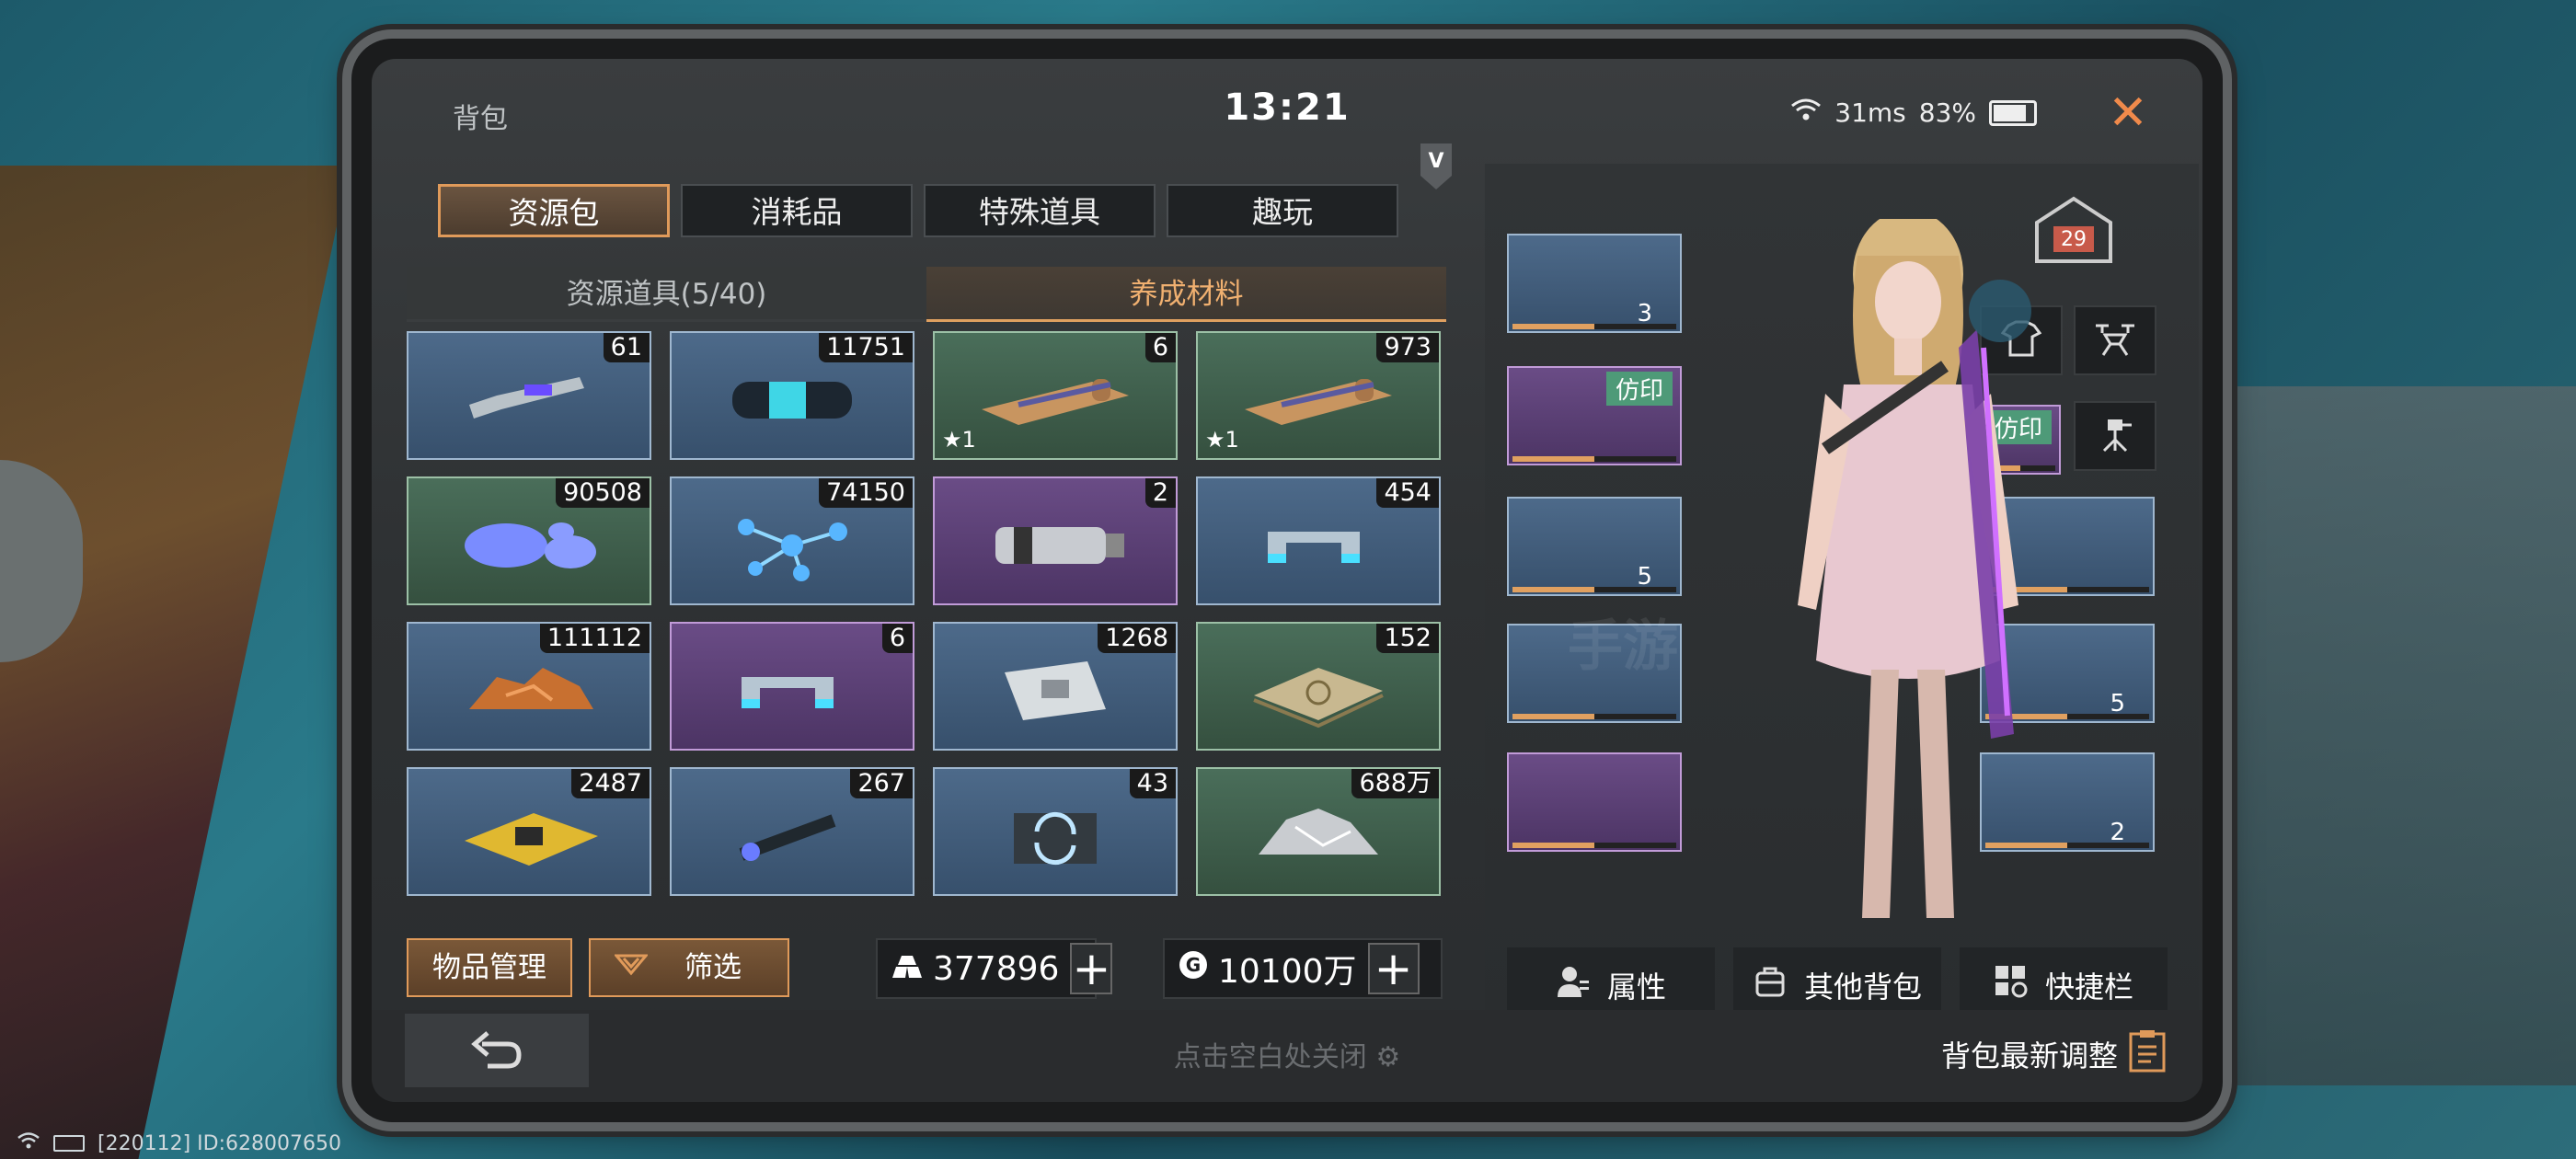  Describe the element at coordinates (797, 210) in the screenshot. I see `tab-consumables: 消耗品` at that location.